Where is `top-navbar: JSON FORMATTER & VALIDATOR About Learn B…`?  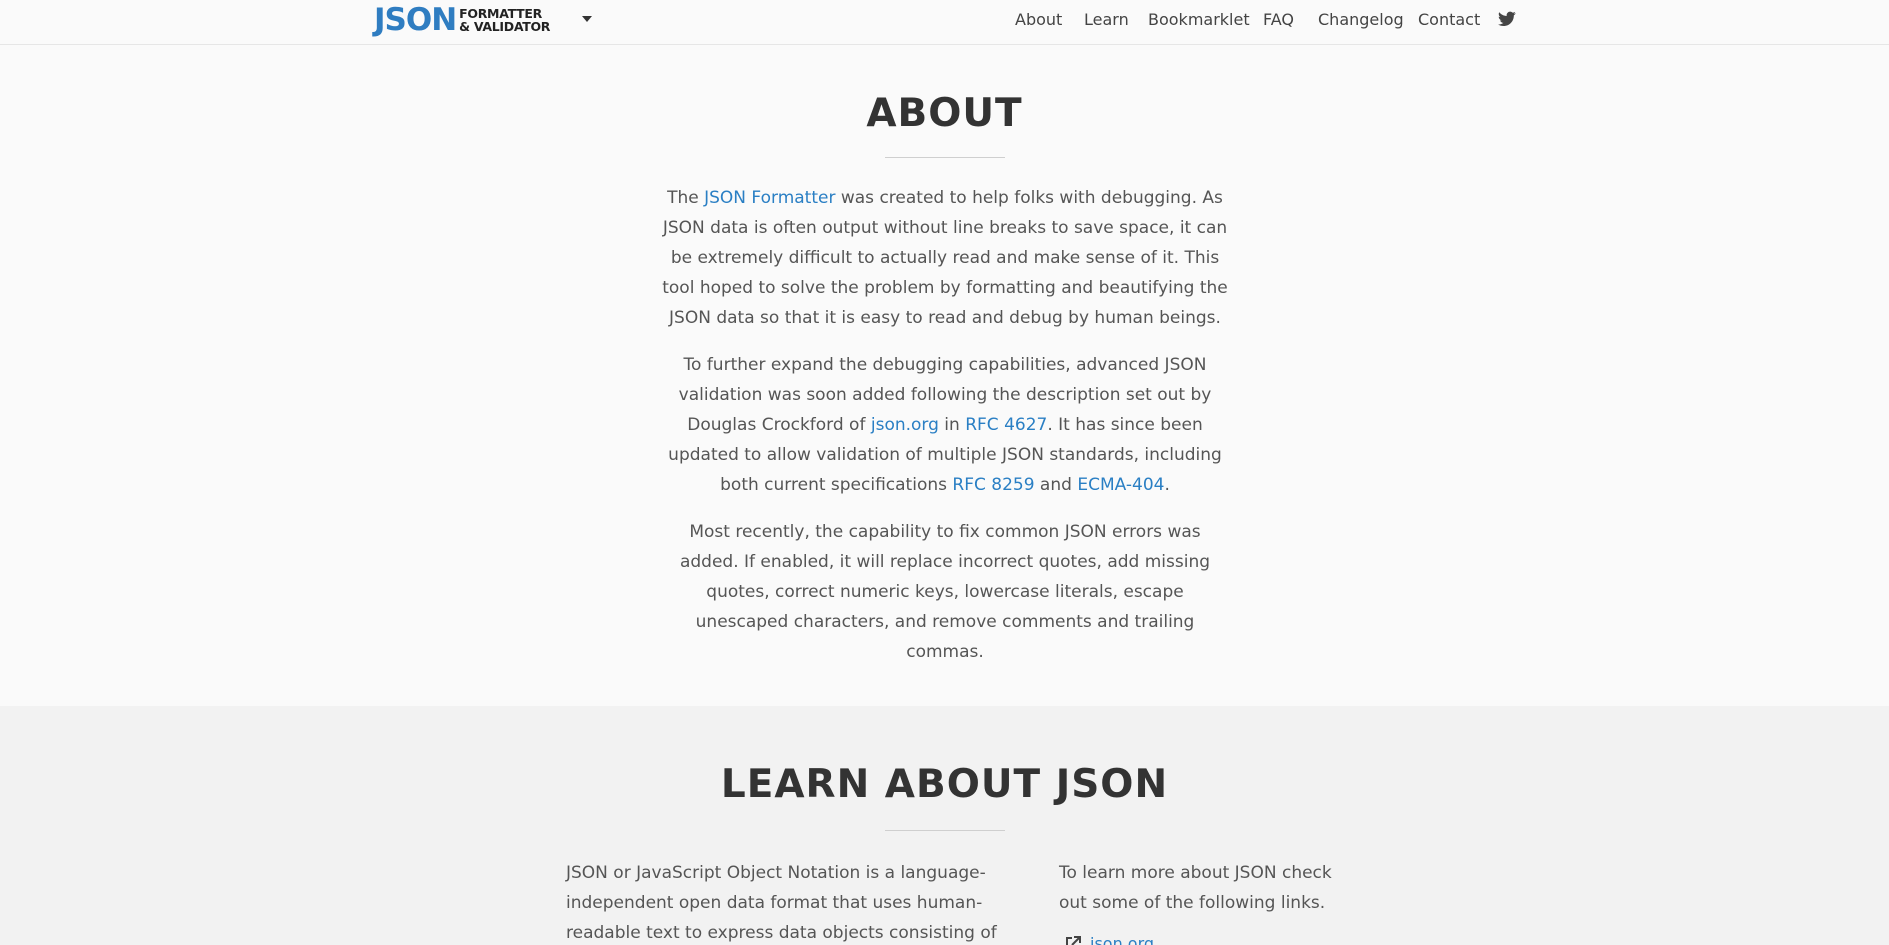 top-navbar: JSON FORMATTER & VALIDATOR About Learn B… is located at coordinates (944, 22).